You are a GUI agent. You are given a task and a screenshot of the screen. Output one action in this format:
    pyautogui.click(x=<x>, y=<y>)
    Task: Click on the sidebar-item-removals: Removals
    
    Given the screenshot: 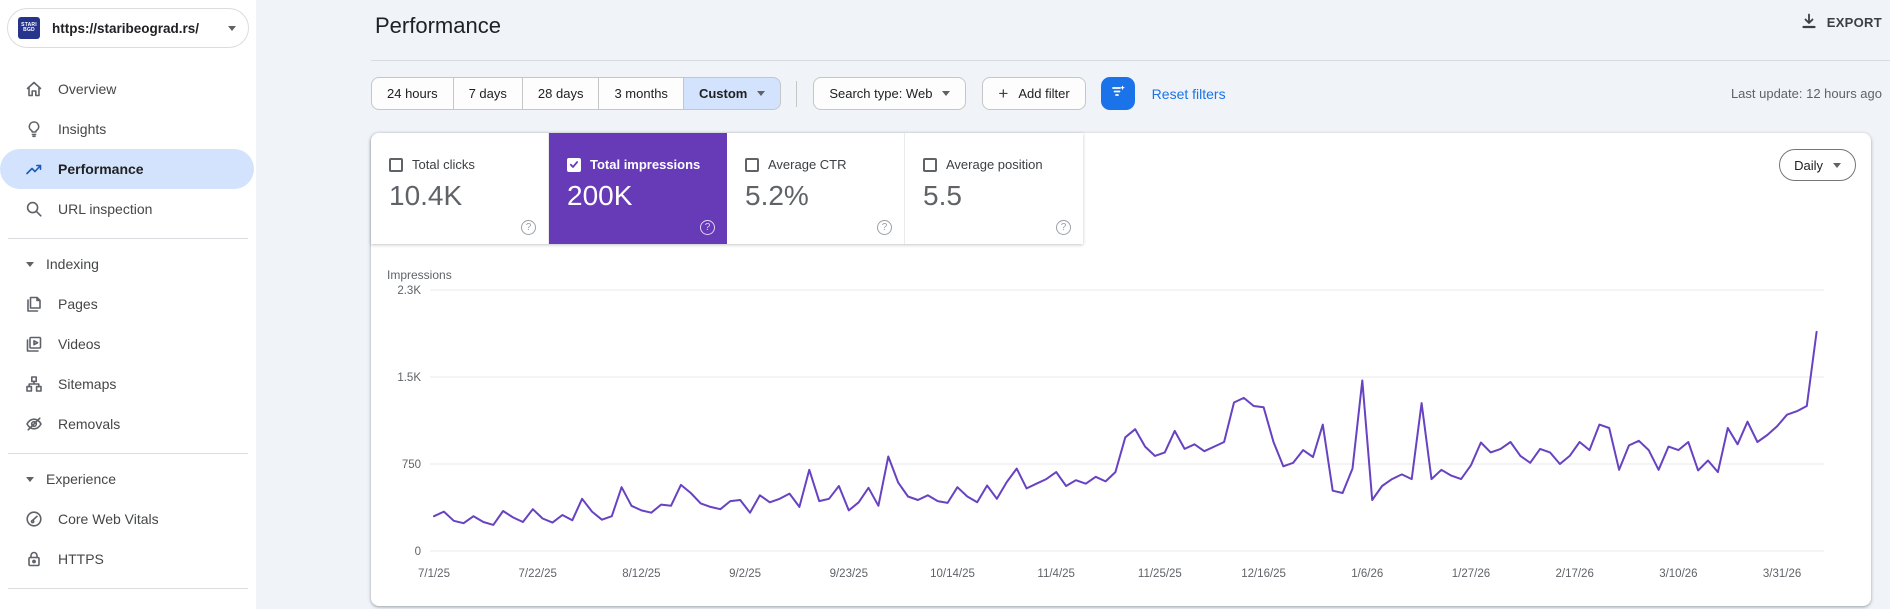 What is the action you would take?
    pyautogui.click(x=128, y=424)
    